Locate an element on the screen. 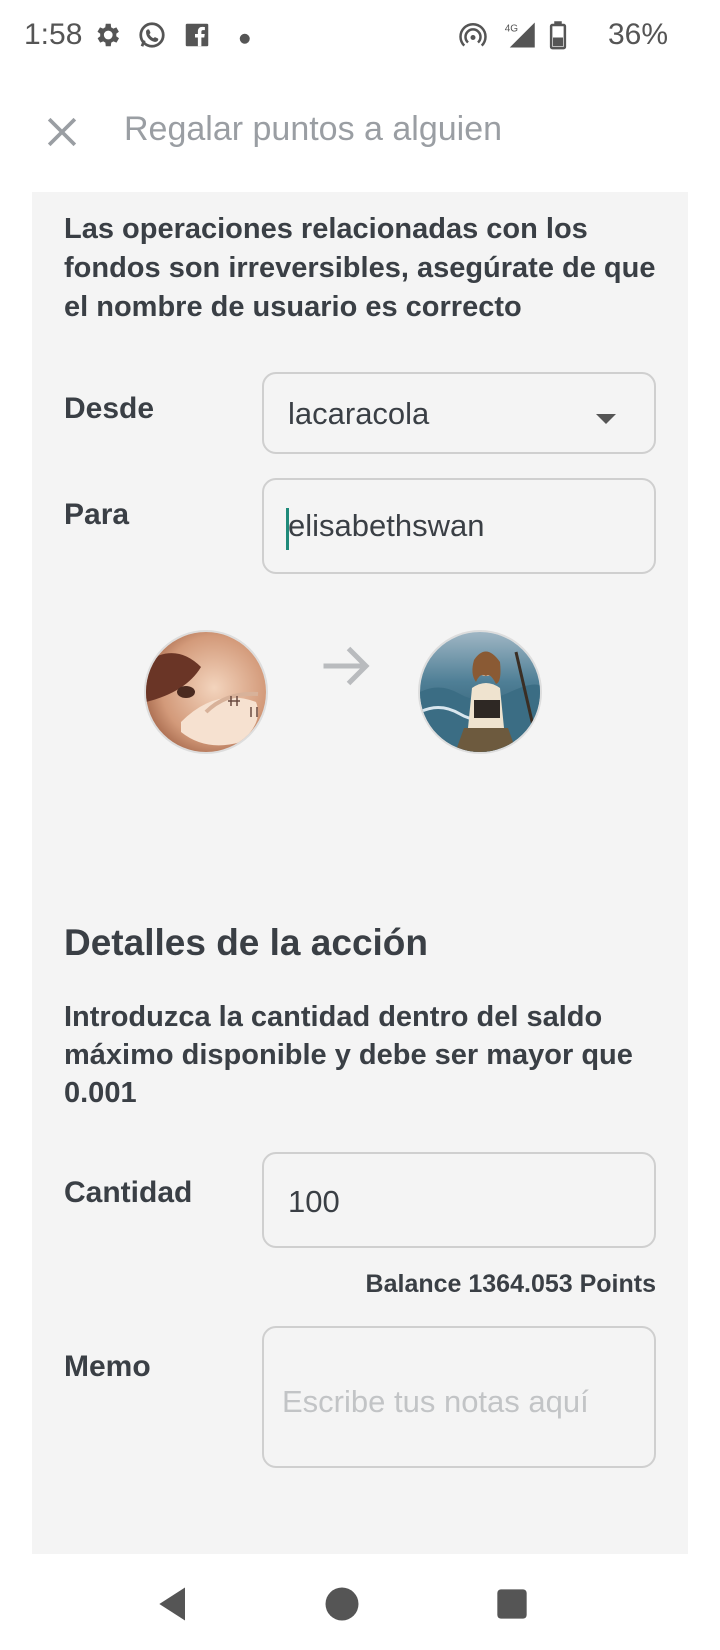 Image resolution: width=720 pixels, height=1650 pixels. to-input: elisabethswan is located at coordinates (459, 526).